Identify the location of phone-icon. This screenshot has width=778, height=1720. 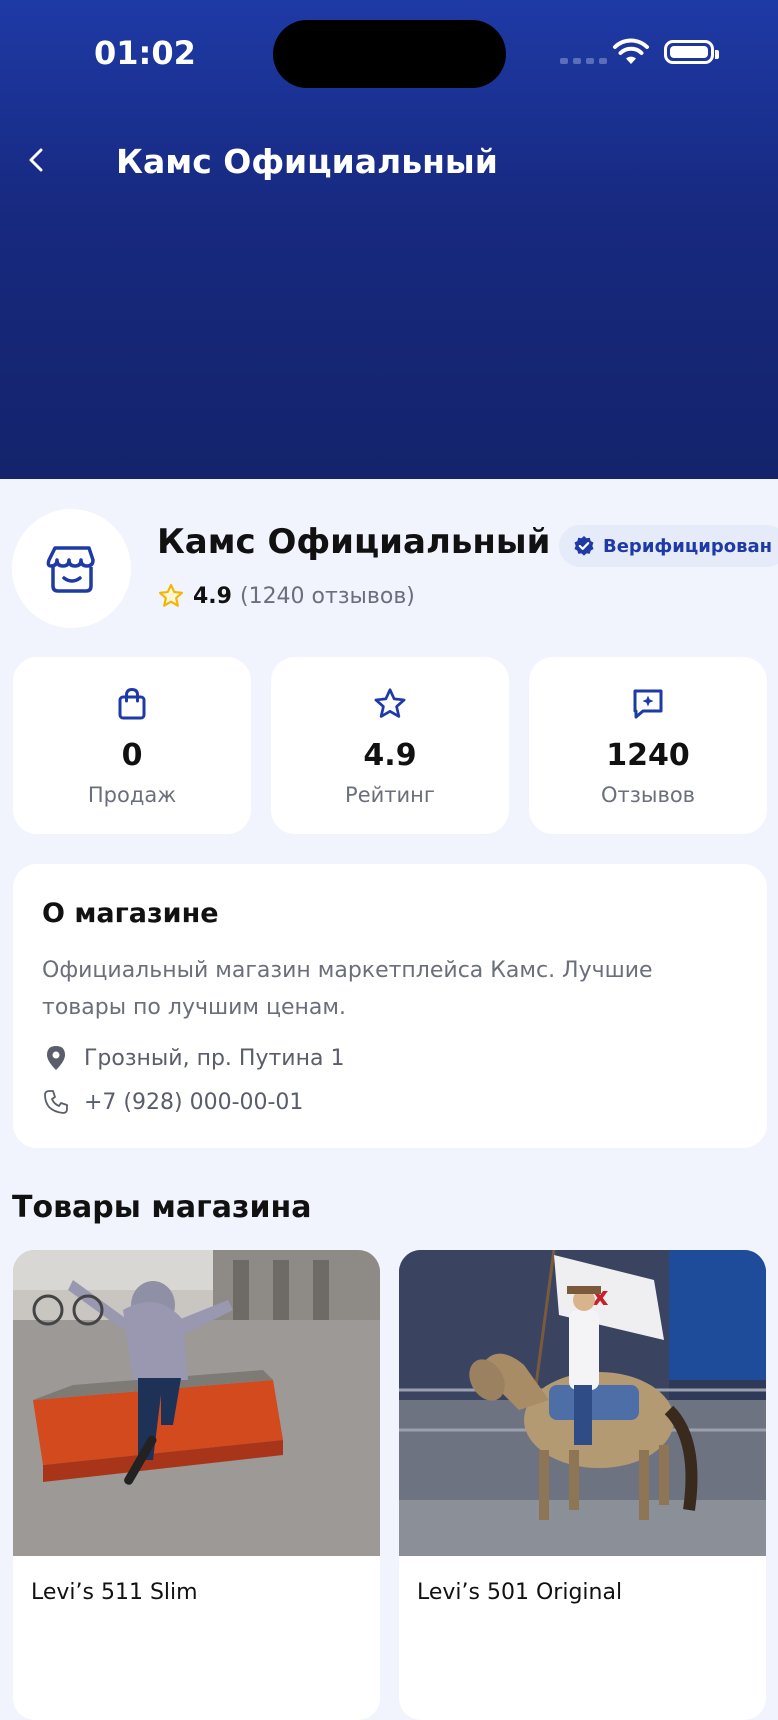
(56, 1102).